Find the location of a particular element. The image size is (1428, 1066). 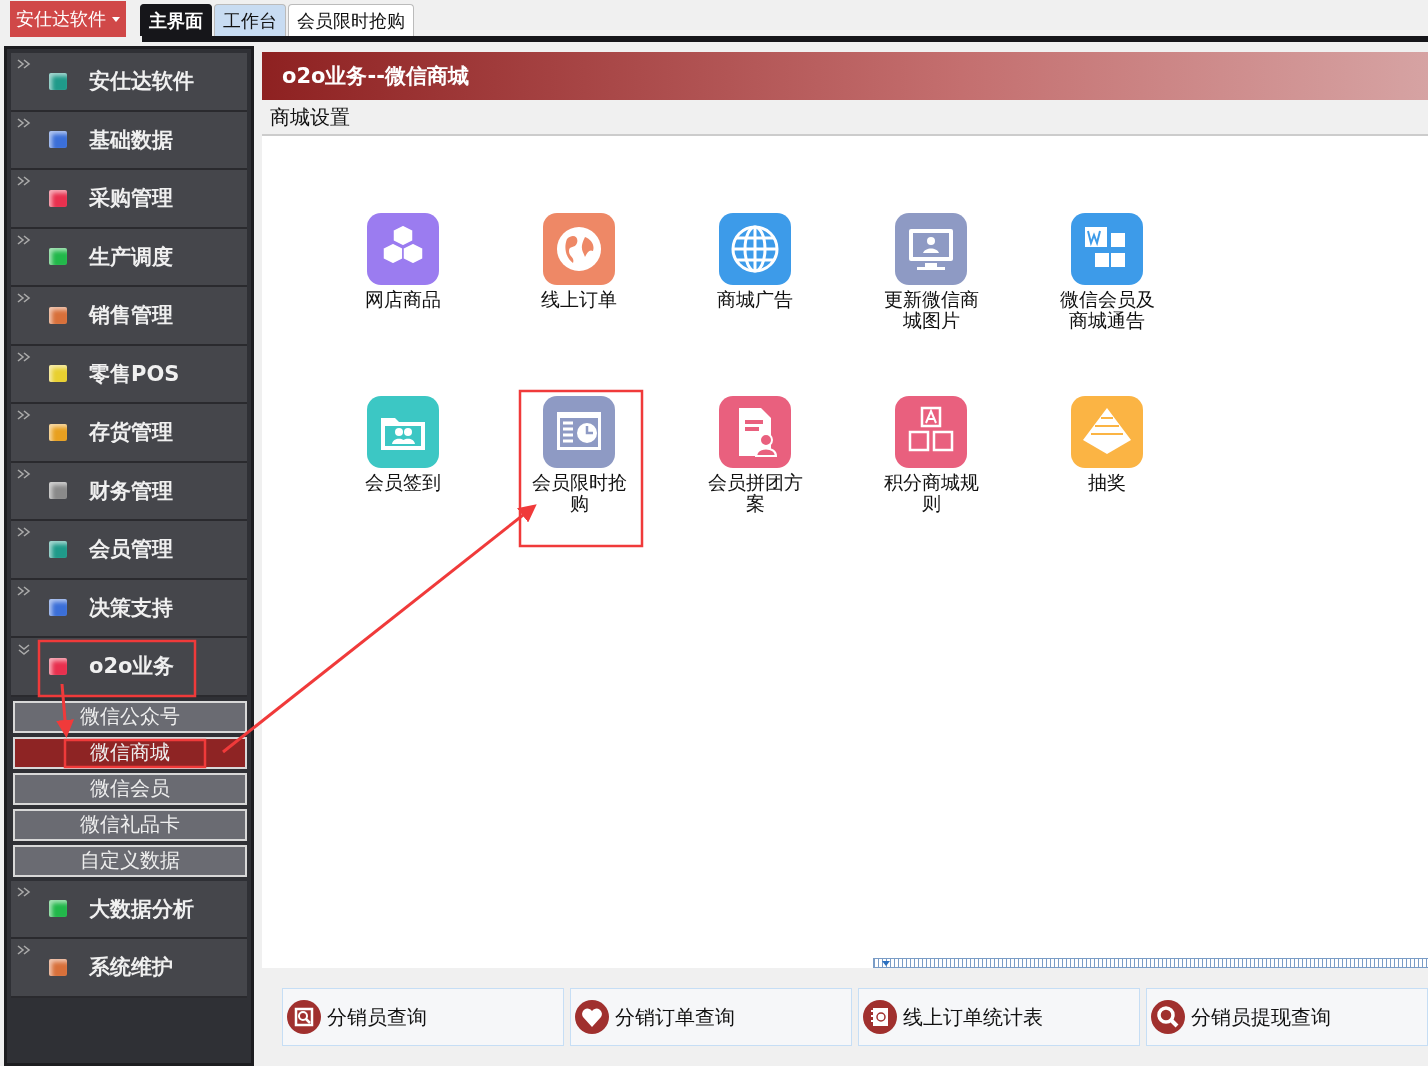

feature-tile: 微信会员及商城通告 is located at coordinates (1107, 272).